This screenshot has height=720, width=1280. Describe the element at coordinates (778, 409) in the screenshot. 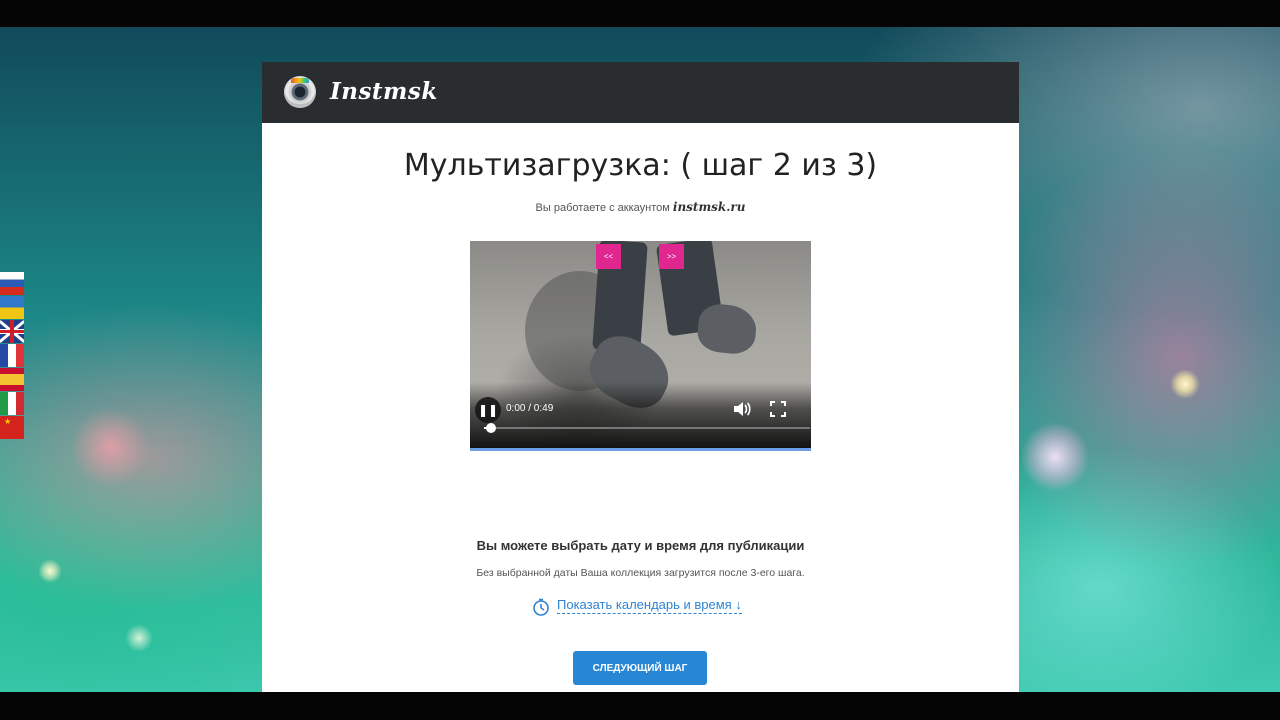

I see `fullscreen-icon` at that location.